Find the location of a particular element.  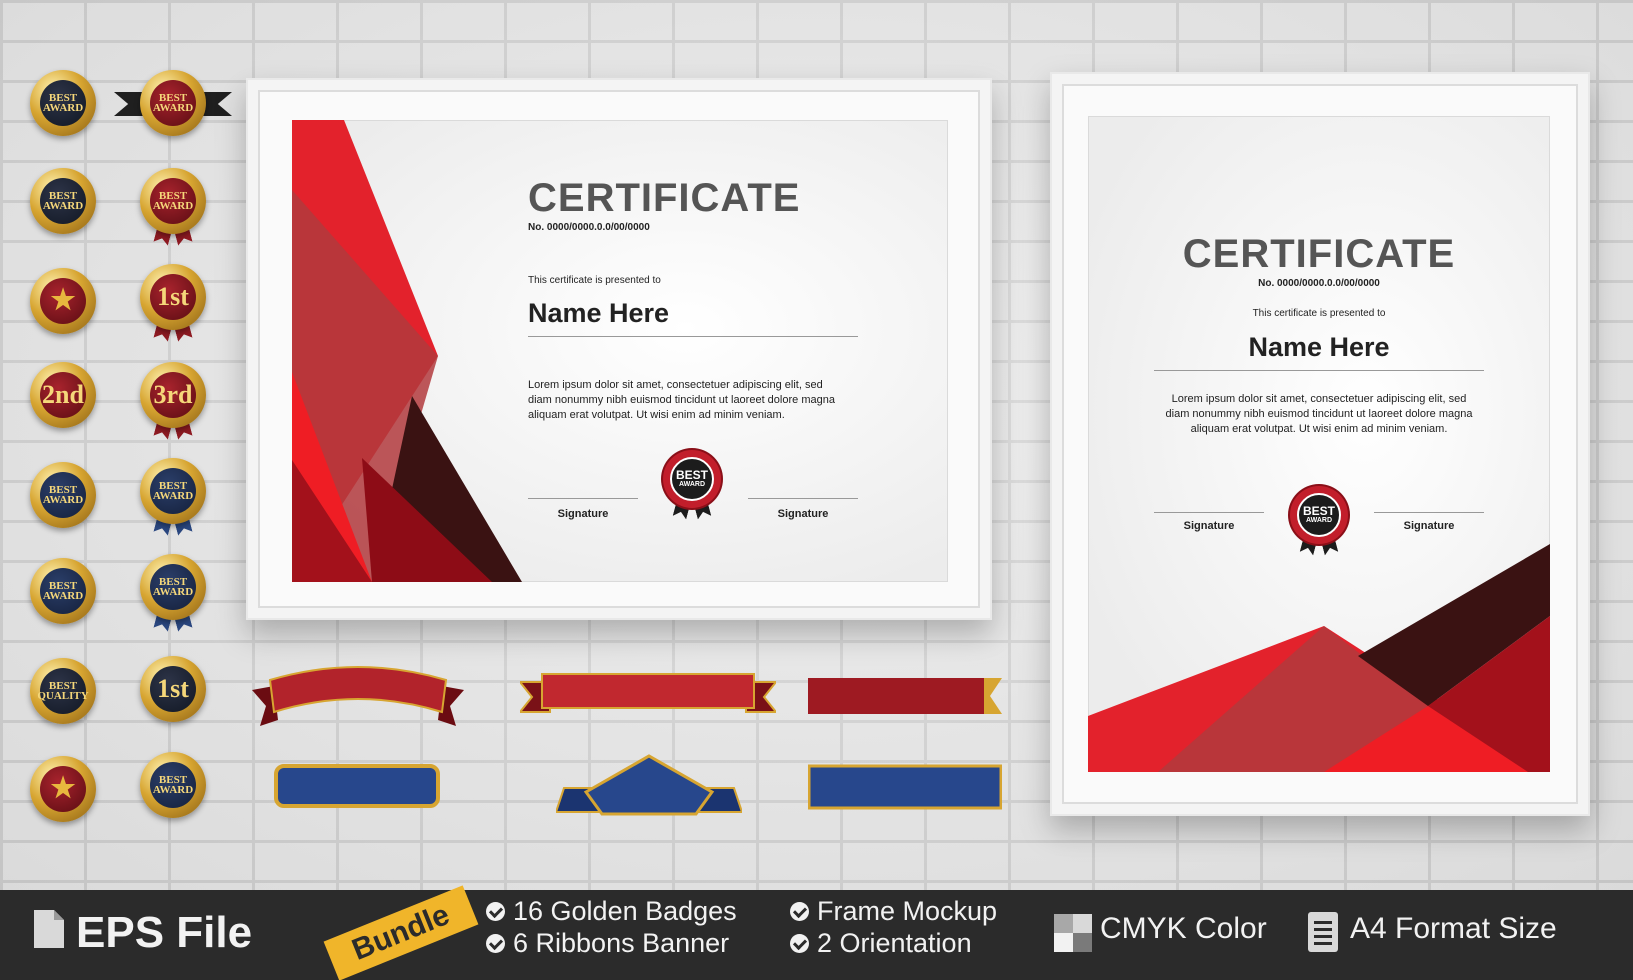

file-icon is located at coordinates (49, 929).